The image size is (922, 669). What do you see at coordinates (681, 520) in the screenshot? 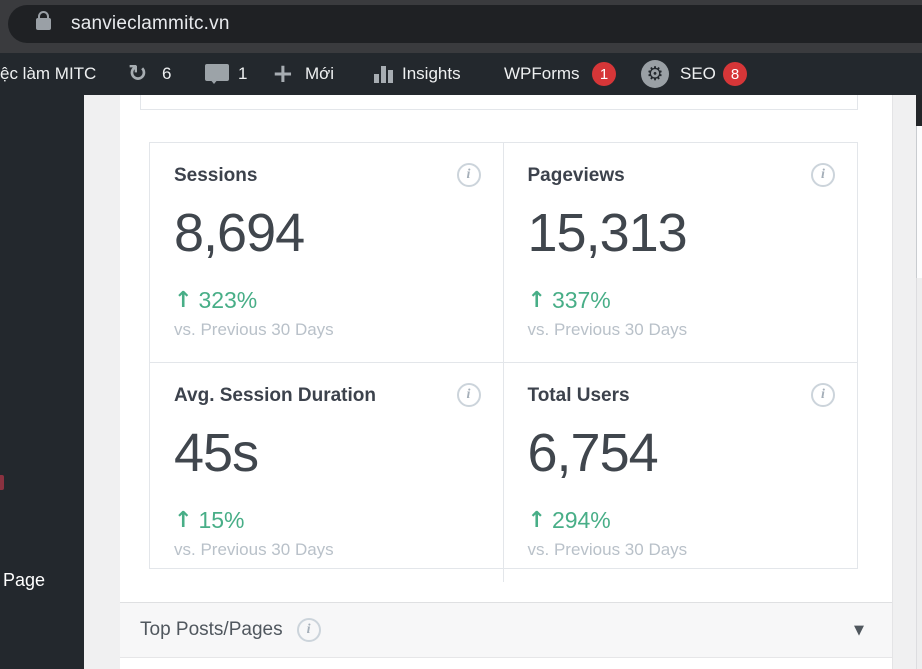
I see `stat-change: ↑ 294%` at bounding box center [681, 520].